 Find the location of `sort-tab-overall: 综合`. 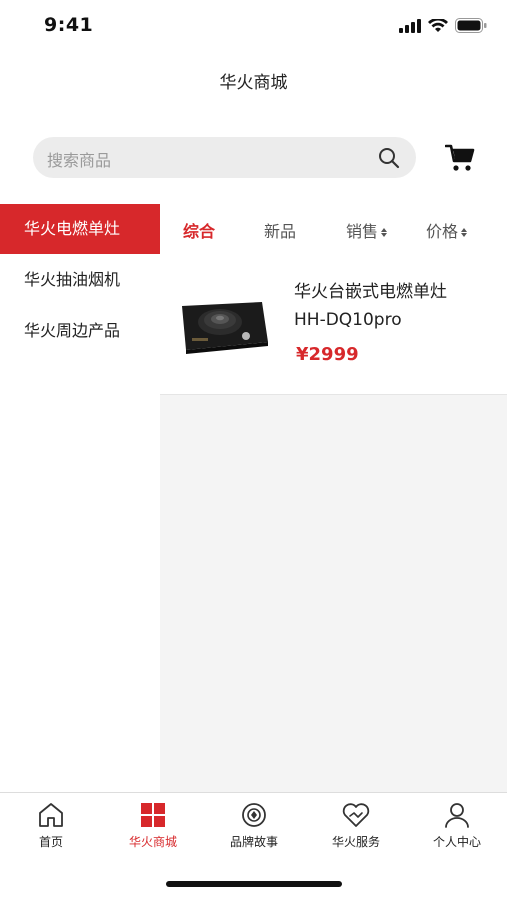

sort-tab-overall: 综合 is located at coordinates (199, 230).